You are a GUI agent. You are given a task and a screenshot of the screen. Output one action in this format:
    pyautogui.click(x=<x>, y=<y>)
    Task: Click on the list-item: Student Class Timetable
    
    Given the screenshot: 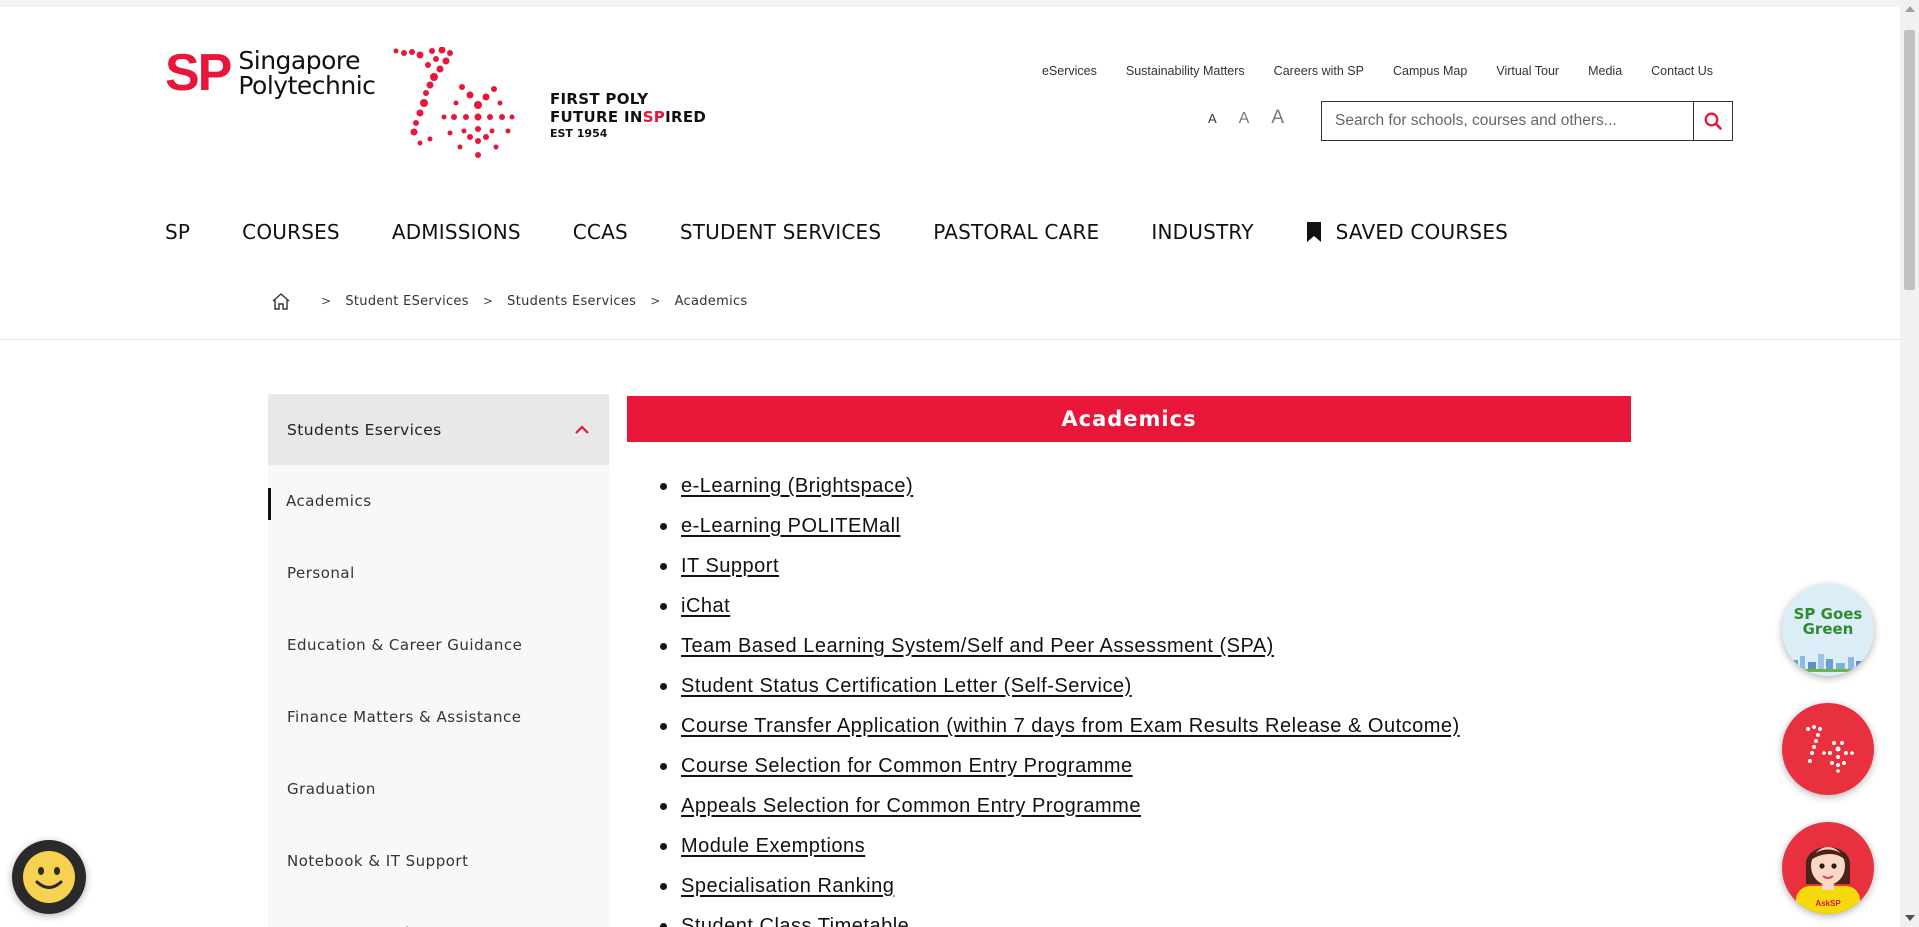 What is the action you would take?
    pyautogui.click(x=1060, y=916)
    